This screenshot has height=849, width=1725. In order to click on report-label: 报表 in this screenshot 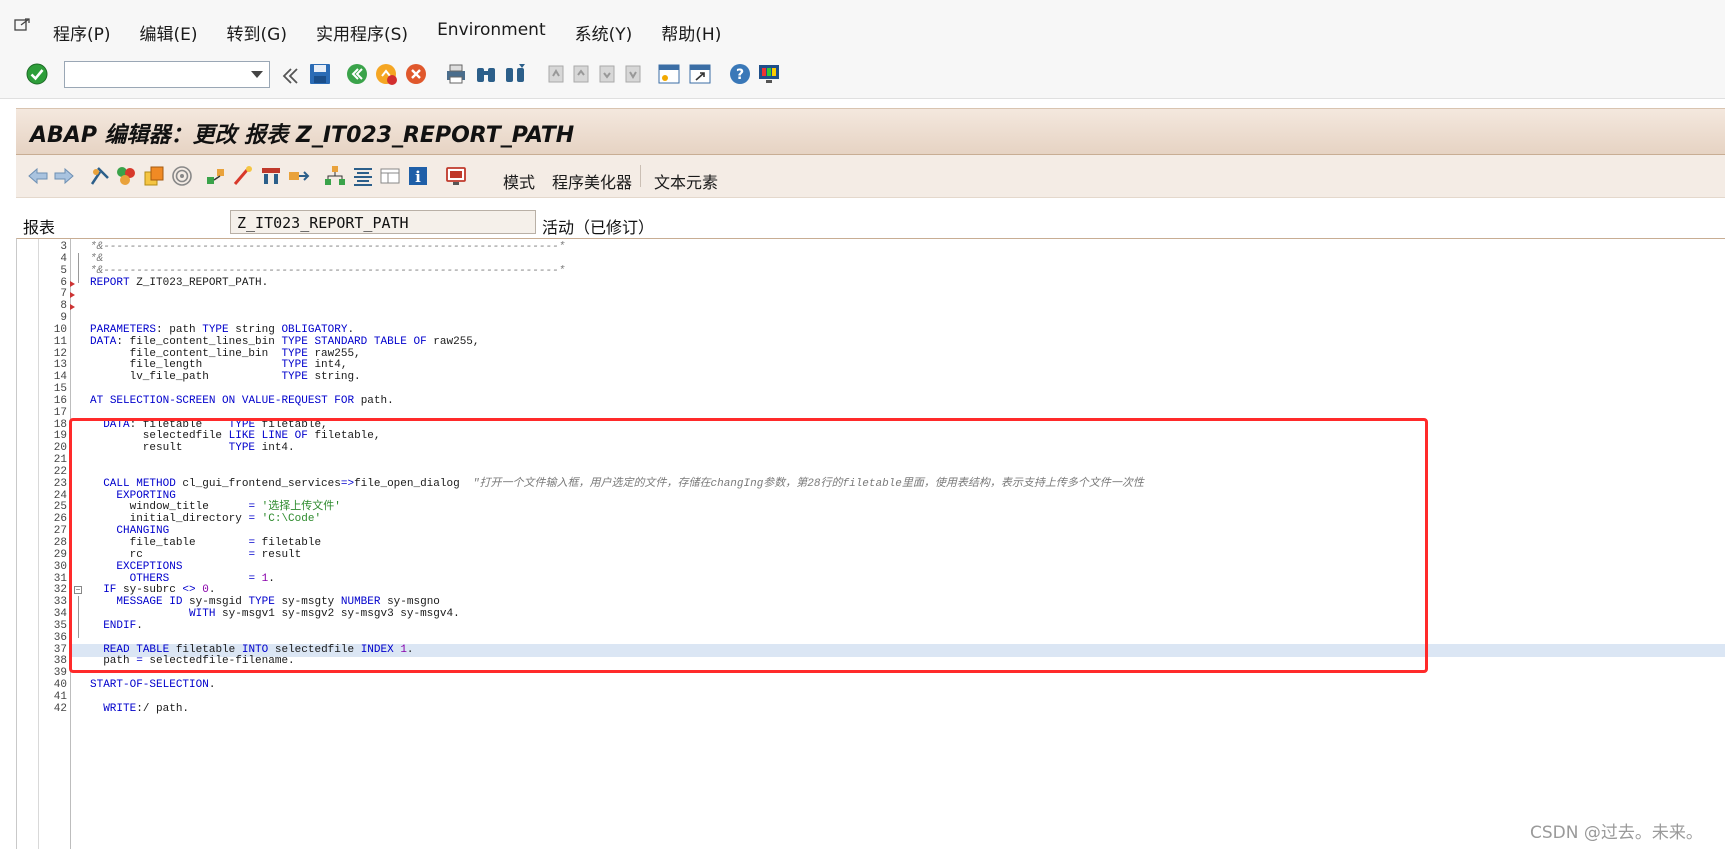, I will do `click(39, 227)`.